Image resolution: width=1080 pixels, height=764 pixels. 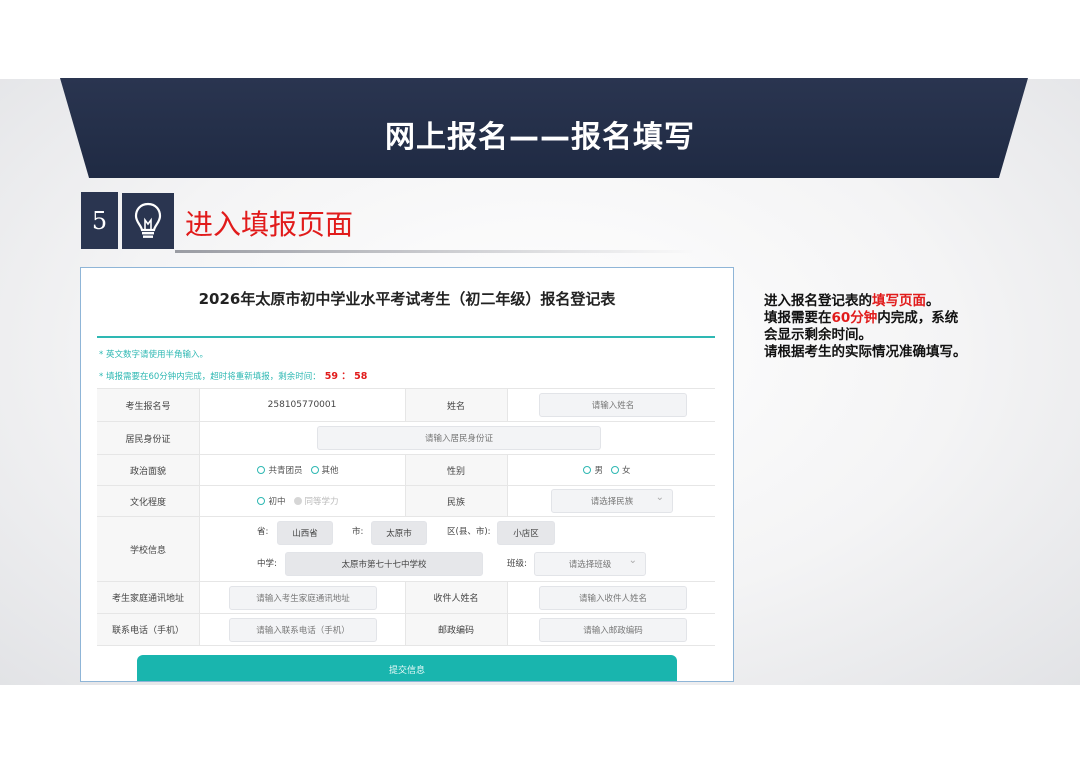 I want to click on province-label: 省:, so click(x=263, y=532).